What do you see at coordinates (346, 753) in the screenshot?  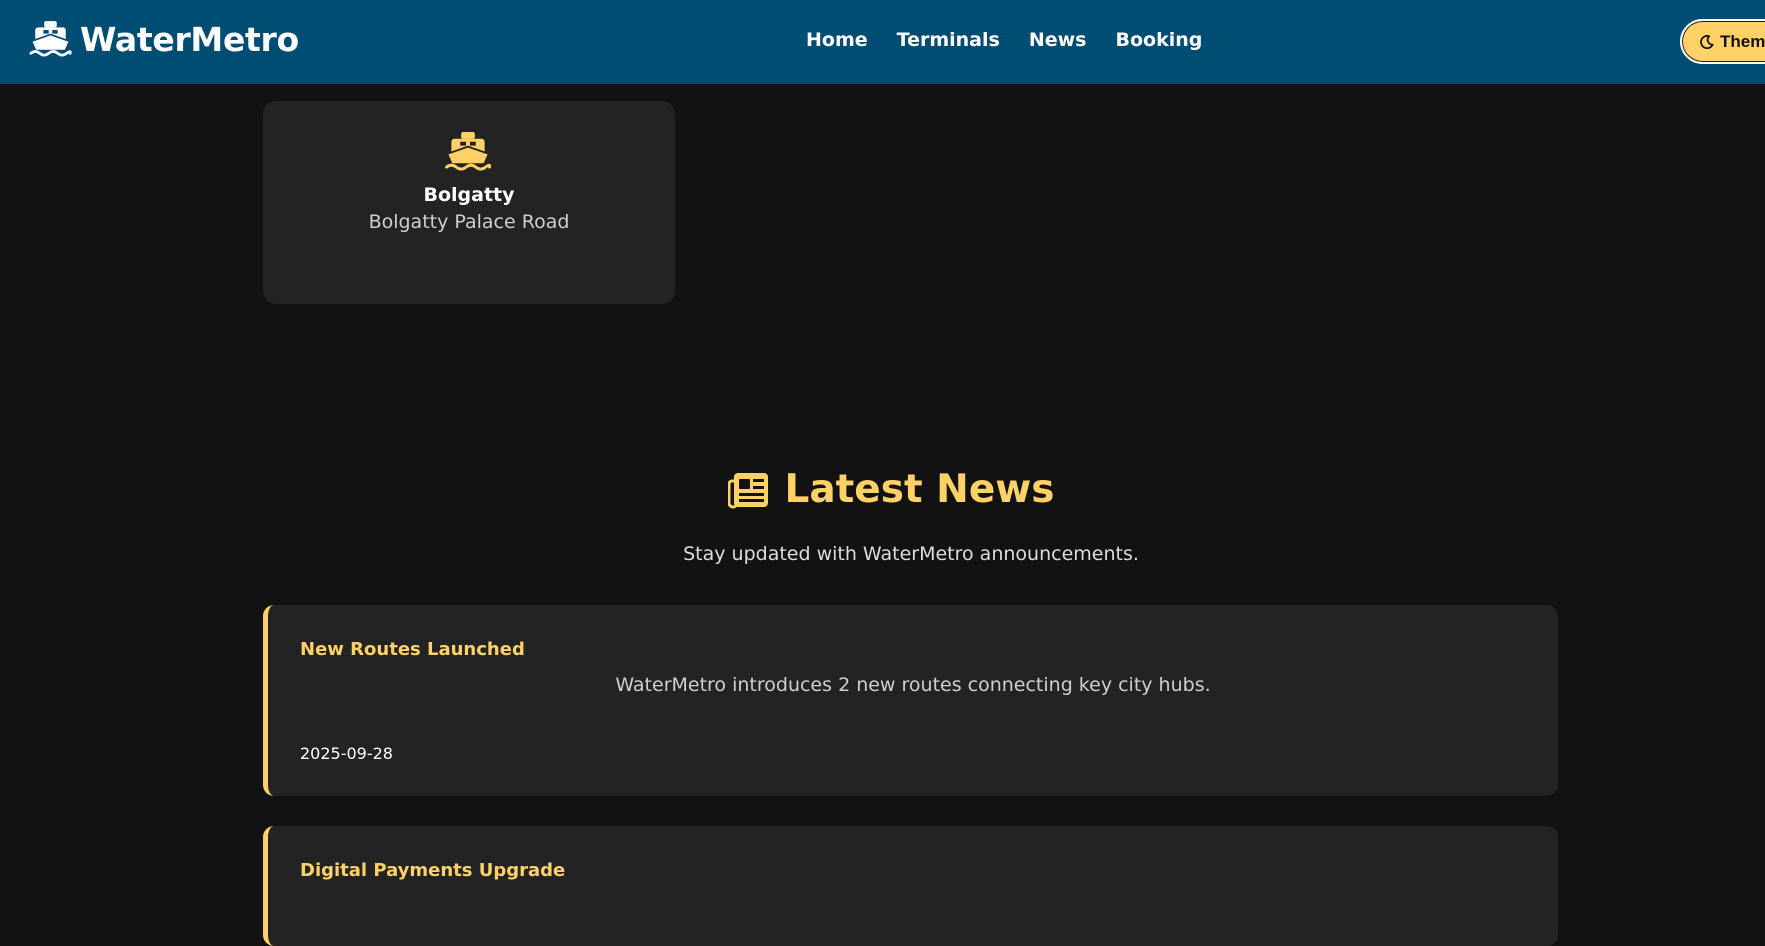 I see `news-card-date: 2025-09-28` at bounding box center [346, 753].